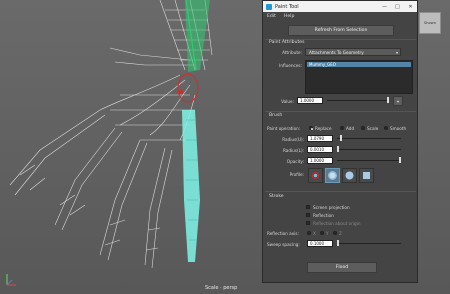 This screenshot has height=294, width=450. What do you see at coordinates (336, 52) in the screenshot?
I see `attribute-value: Attachments To Geometry` at bounding box center [336, 52].